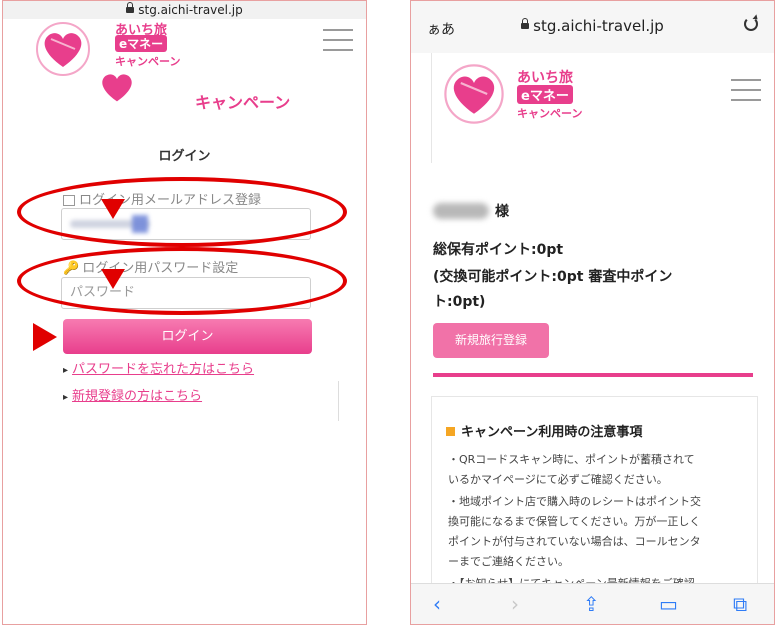 The width and height of the screenshot is (777, 625). Describe the element at coordinates (751, 24) in the screenshot. I see `reload-icon` at that location.